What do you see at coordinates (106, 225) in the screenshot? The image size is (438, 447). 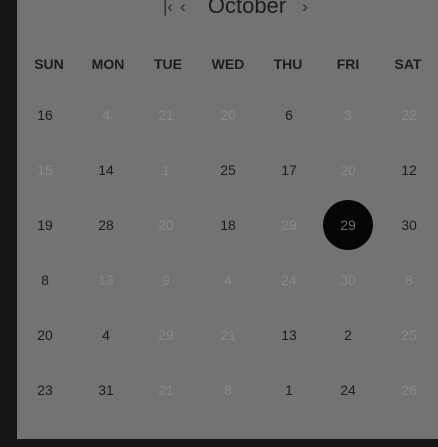 I see `day-cell: 28` at bounding box center [106, 225].